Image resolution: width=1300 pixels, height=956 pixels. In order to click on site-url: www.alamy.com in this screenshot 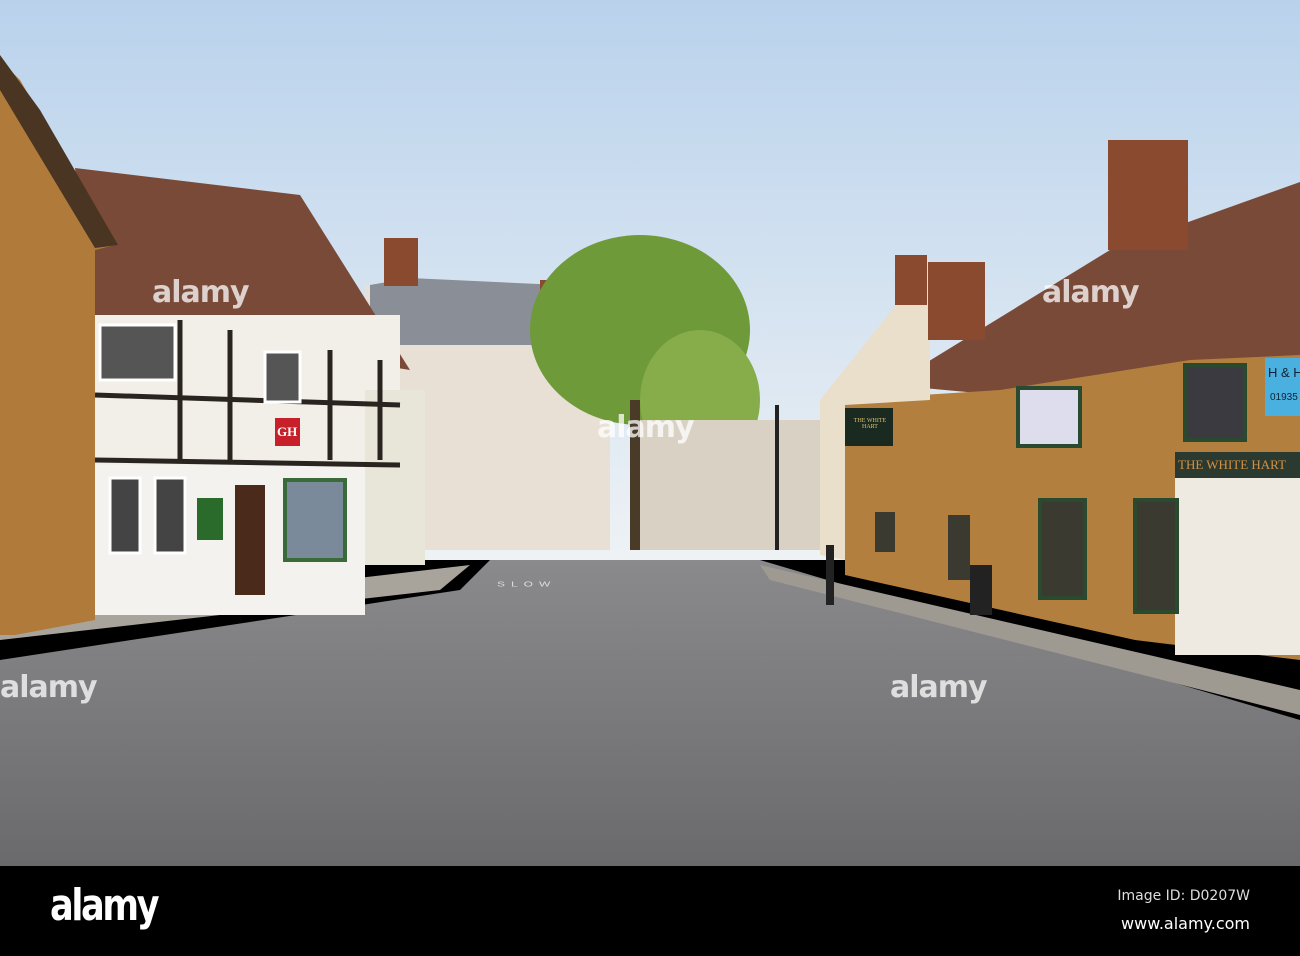, I will do `click(1185, 923)`.